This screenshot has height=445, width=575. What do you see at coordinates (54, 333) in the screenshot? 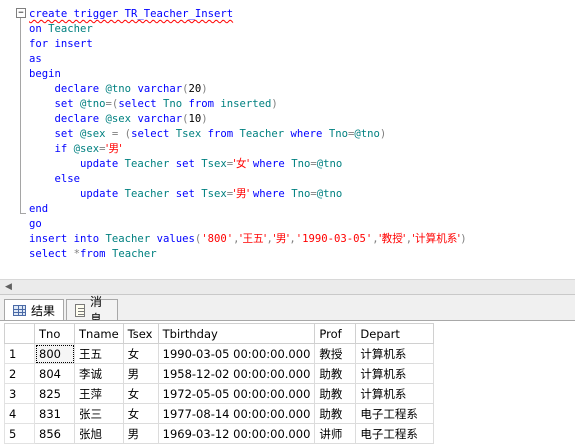
I see `column-header: Tno` at bounding box center [54, 333].